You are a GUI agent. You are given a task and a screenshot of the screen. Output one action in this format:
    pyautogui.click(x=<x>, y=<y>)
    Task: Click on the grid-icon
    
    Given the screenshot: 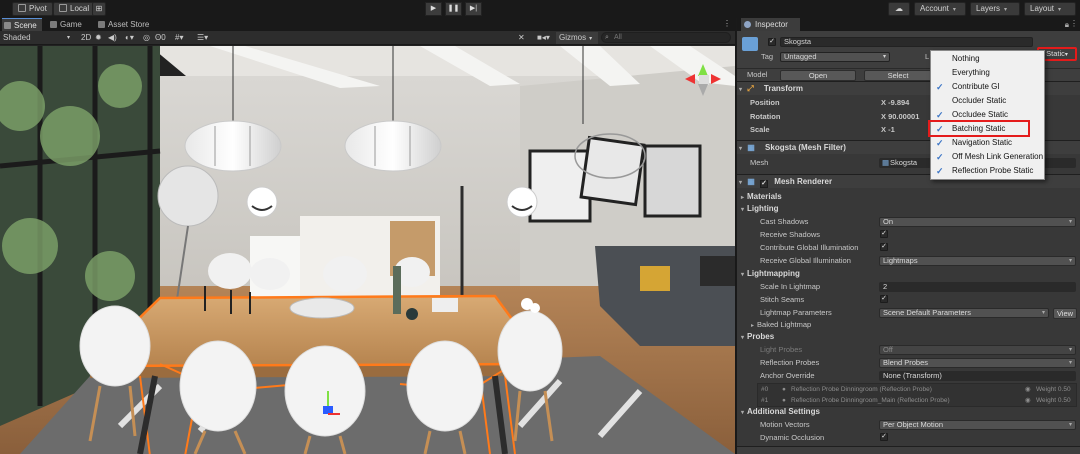 What is the action you would take?
    pyautogui.click(x=7, y=25)
    